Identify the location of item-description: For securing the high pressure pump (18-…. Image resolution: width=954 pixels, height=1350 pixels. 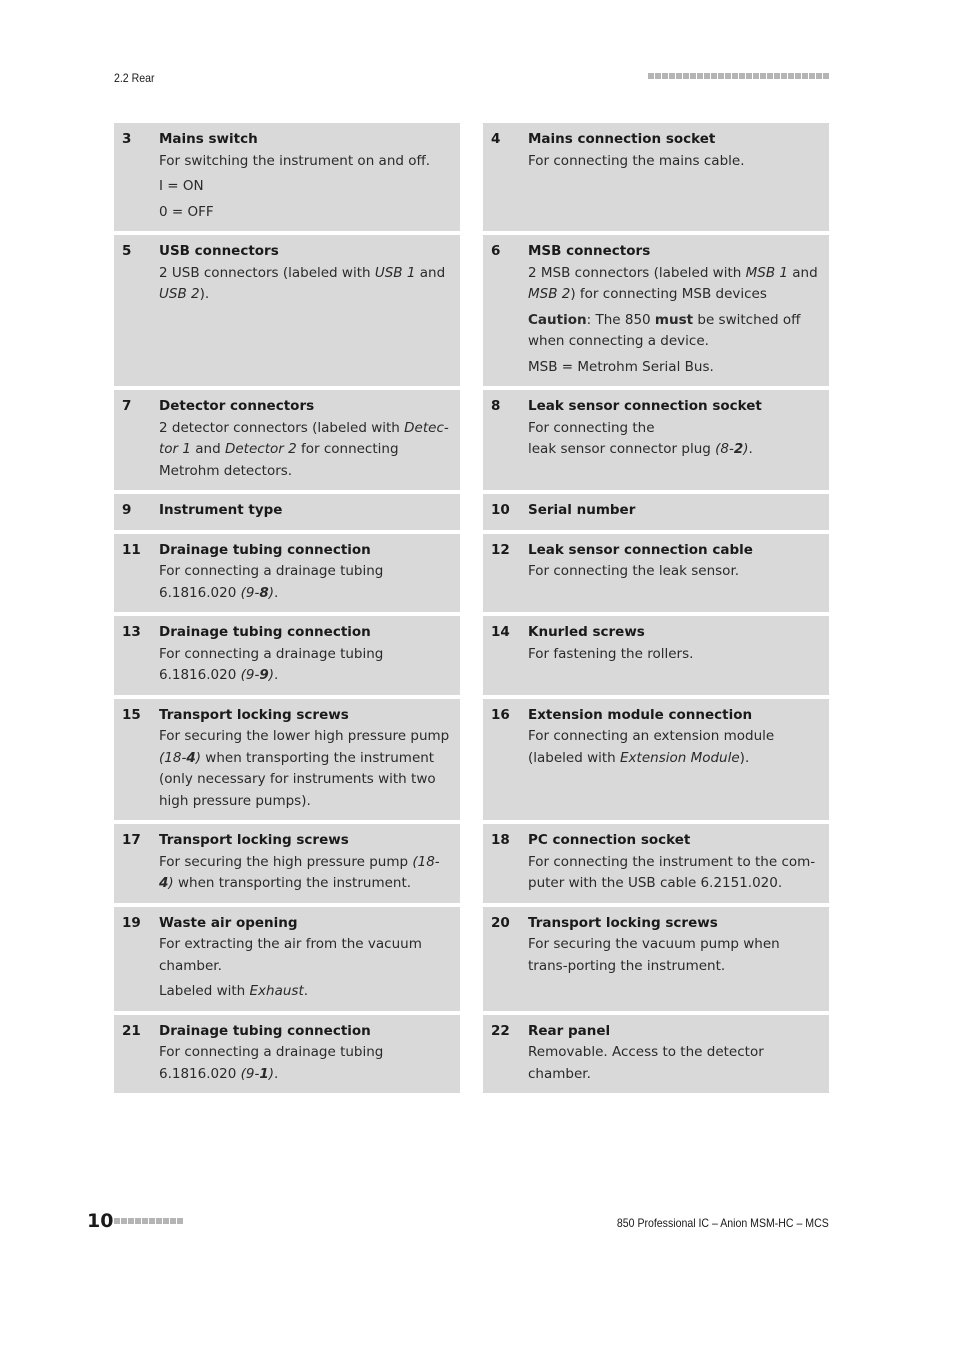
(299, 872).